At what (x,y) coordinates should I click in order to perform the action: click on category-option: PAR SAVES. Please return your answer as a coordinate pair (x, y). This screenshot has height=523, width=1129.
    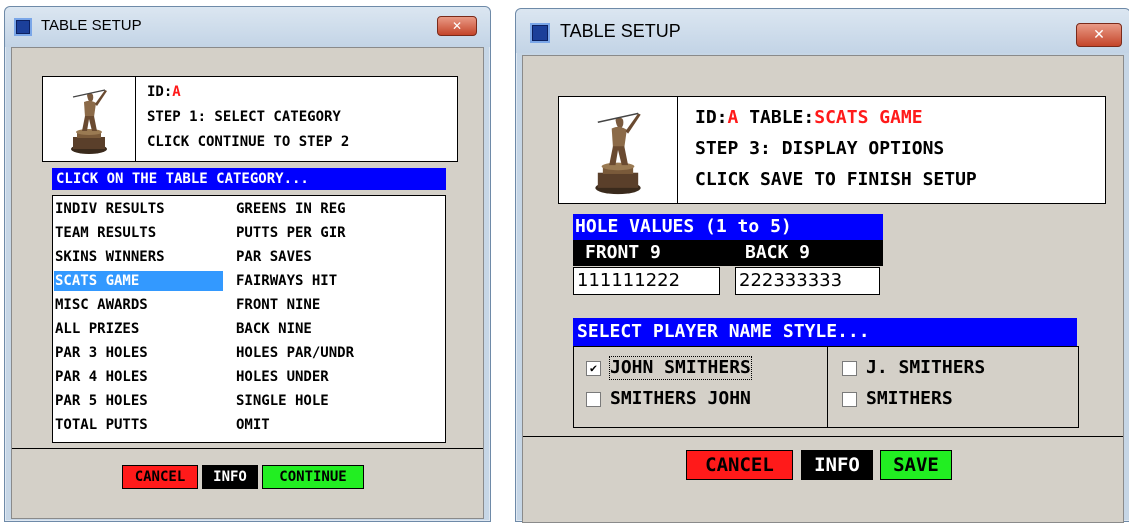
    Looking at the image, I should click on (335, 257).